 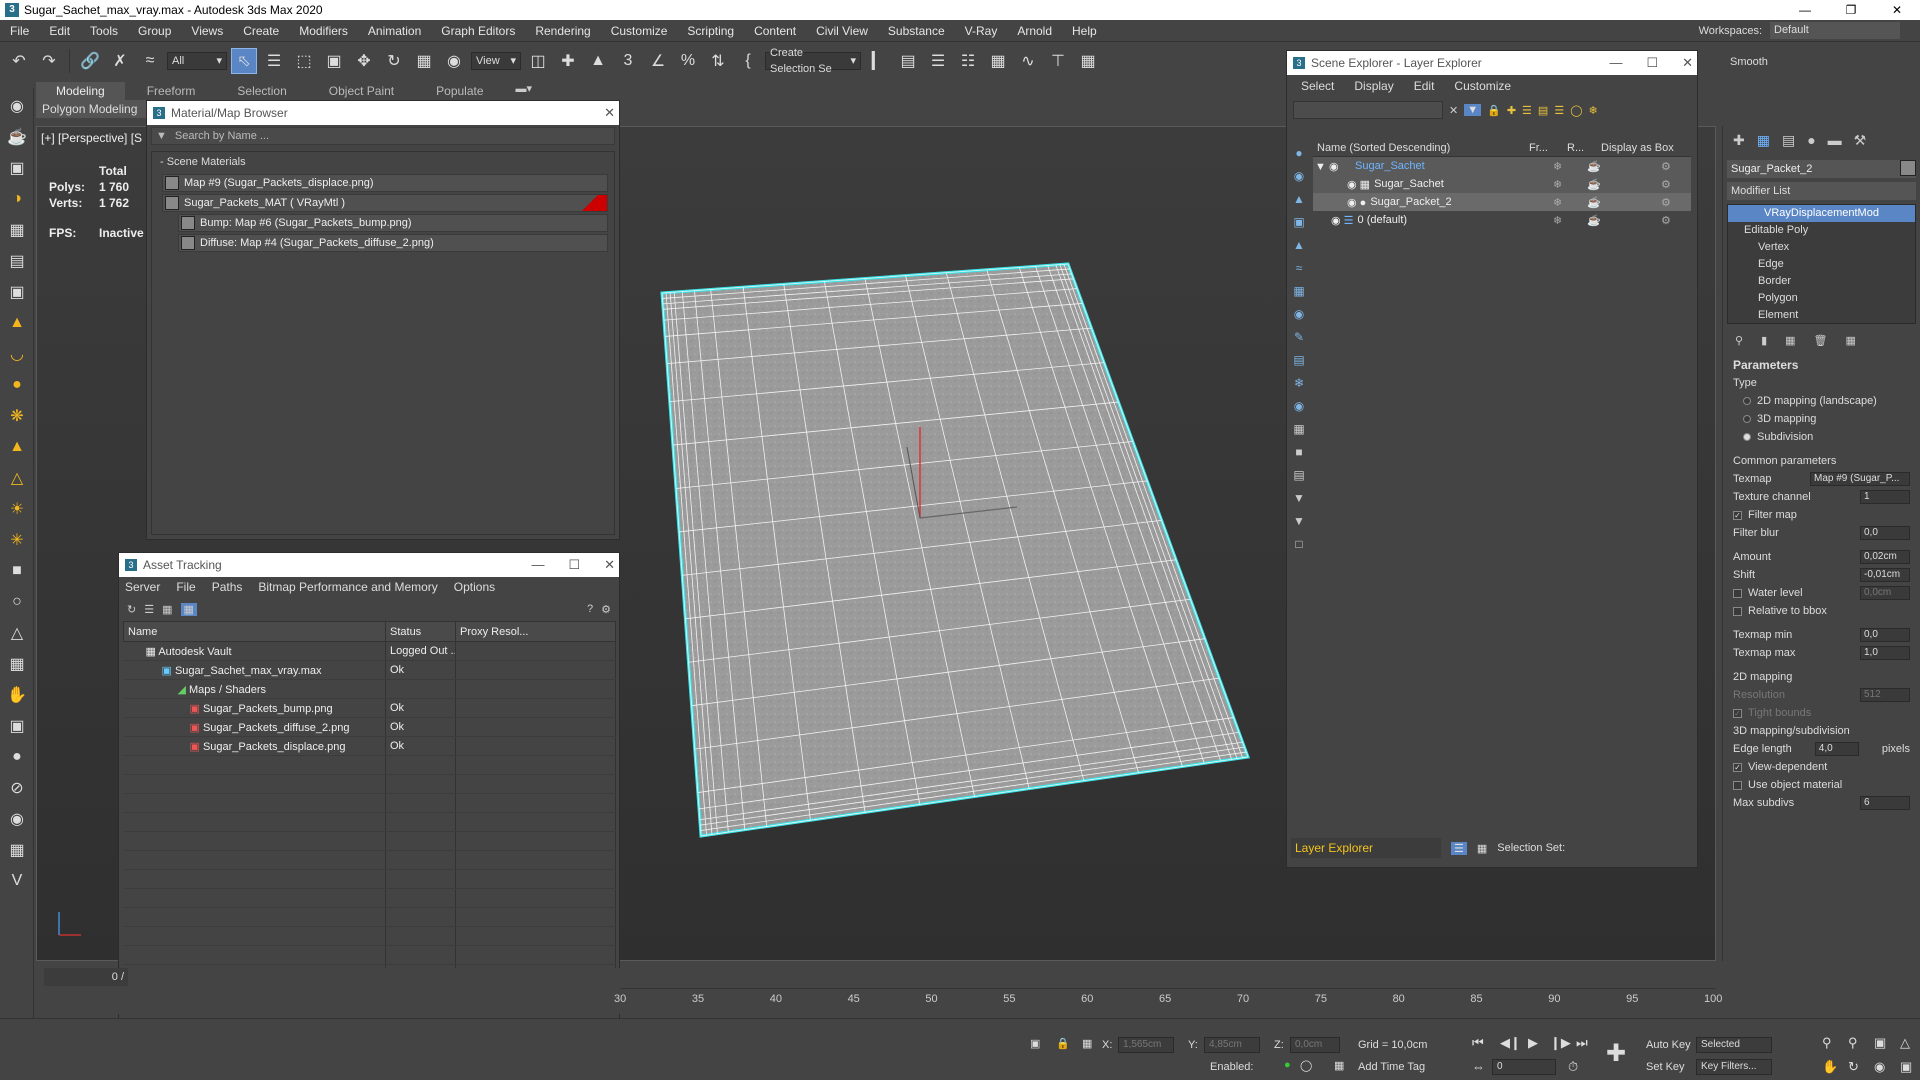 I want to click on menu-vray: V-Ray, so click(x=981, y=31).